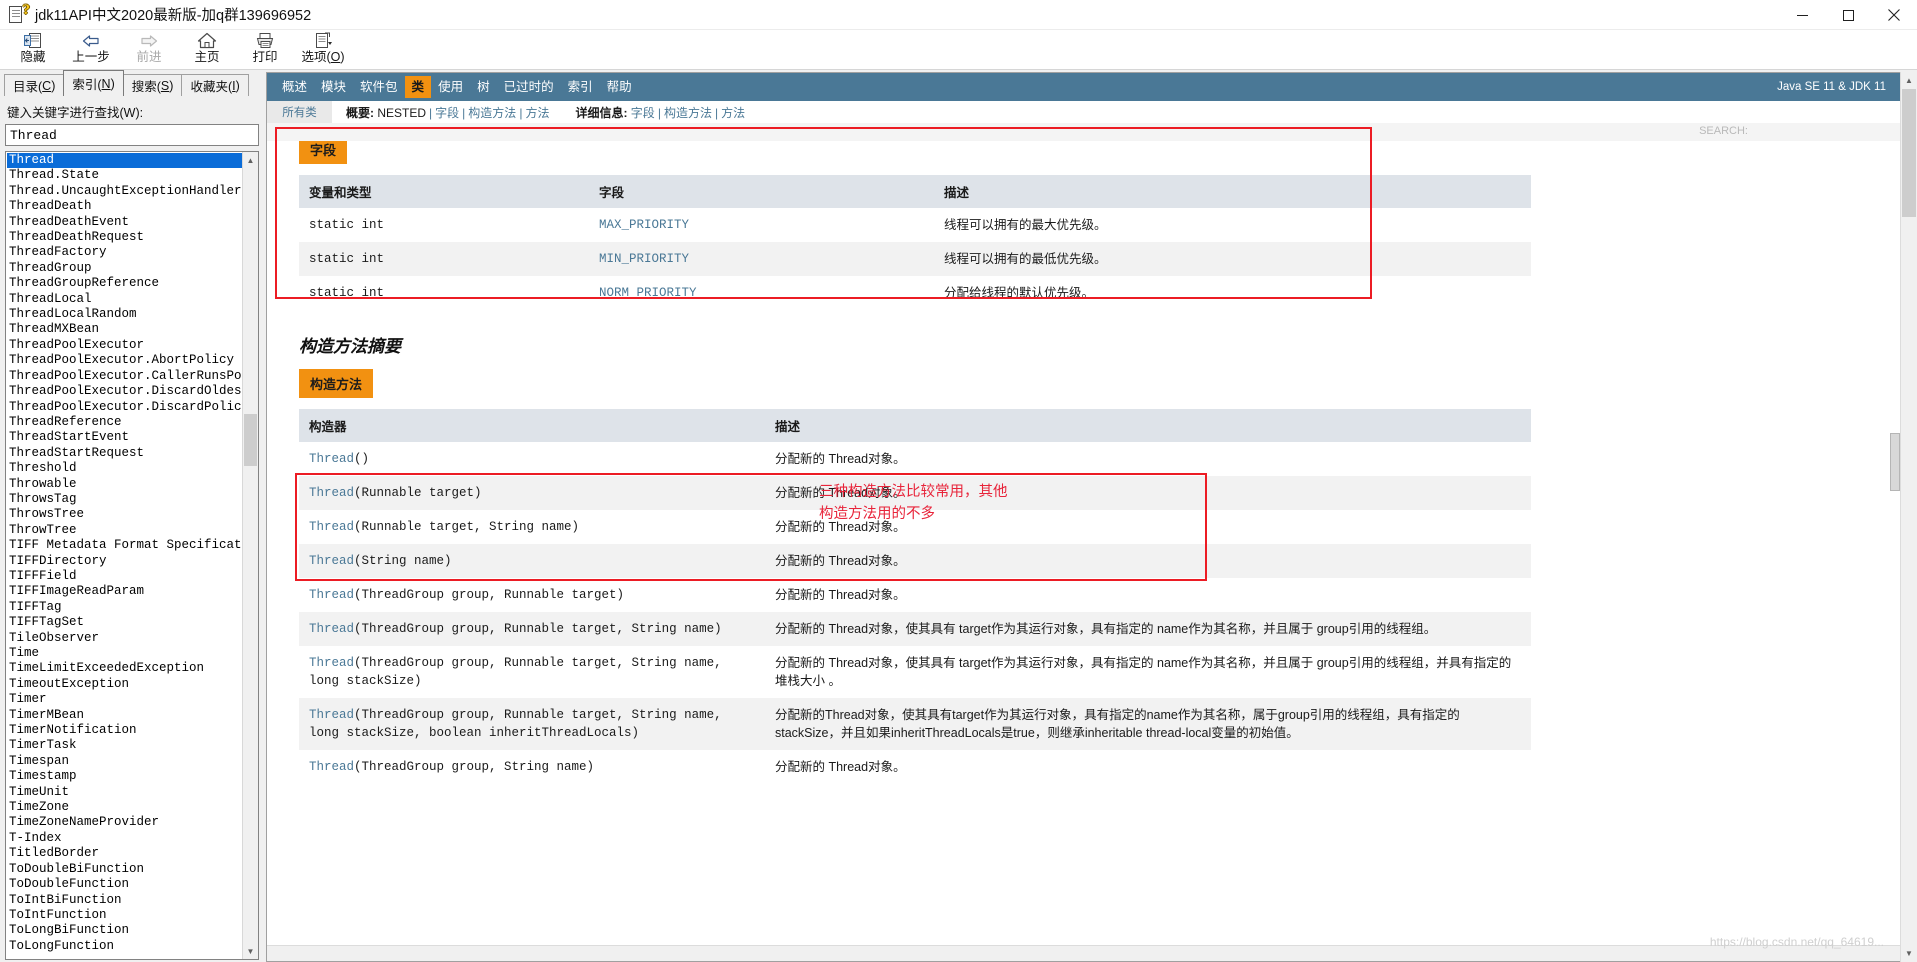 The width and height of the screenshot is (1917, 962). I want to click on detail-fields: 字段, so click(643, 113).